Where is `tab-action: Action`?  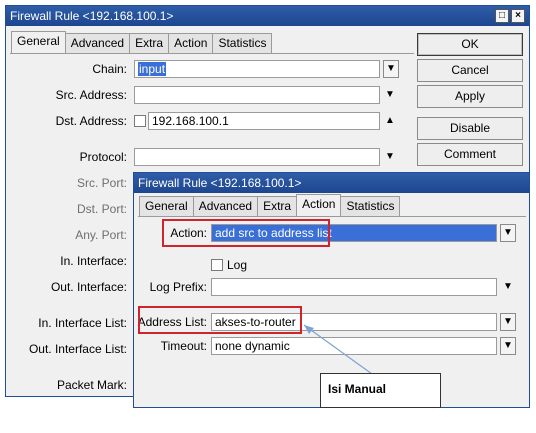 tab-action: Action is located at coordinates (191, 43).